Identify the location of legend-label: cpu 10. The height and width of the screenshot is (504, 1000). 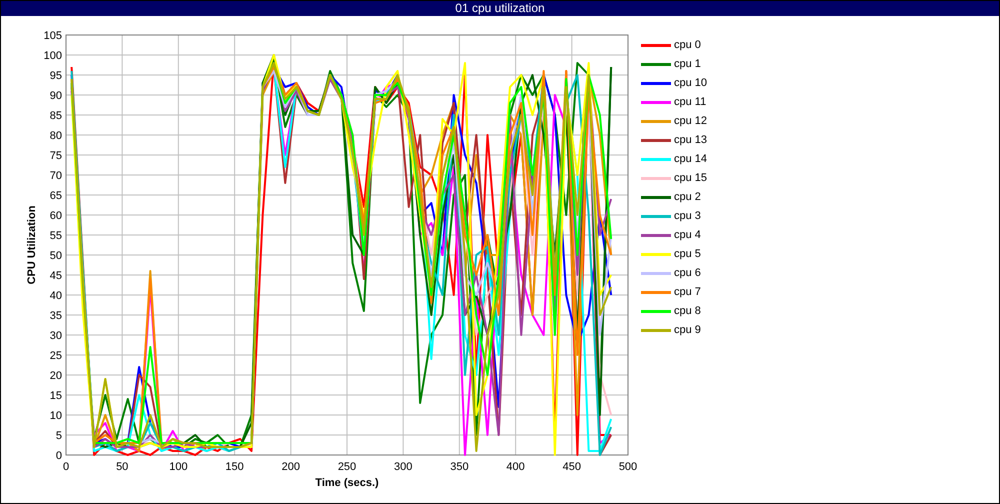
(691, 83).